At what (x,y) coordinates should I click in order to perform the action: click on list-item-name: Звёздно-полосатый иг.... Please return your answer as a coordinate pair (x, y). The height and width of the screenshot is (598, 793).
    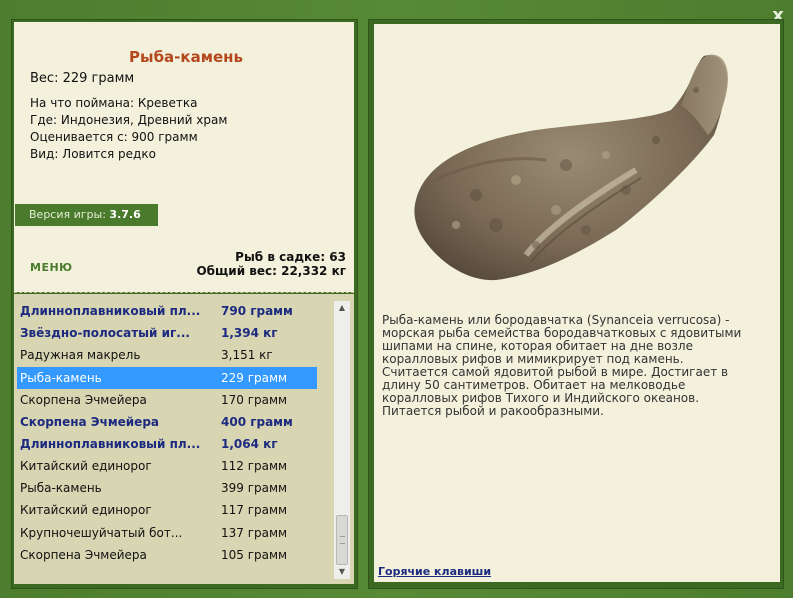
    Looking at the image, I should click on (105, 333).